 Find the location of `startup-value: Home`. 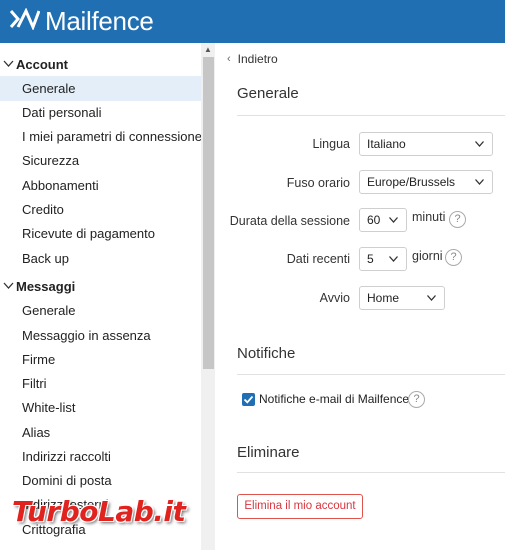

startup-value: Home is located at coordinates (383, 298).